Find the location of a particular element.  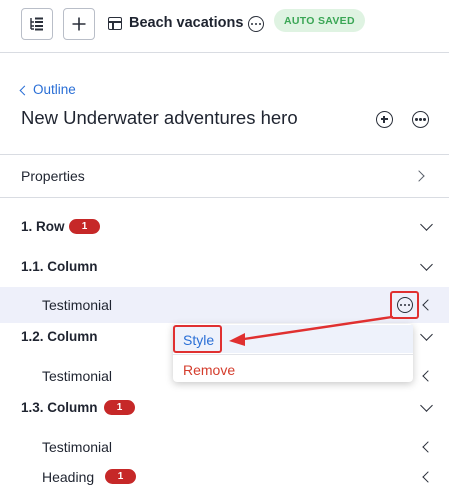

header-more-icon is located at coordinates (420, 119).